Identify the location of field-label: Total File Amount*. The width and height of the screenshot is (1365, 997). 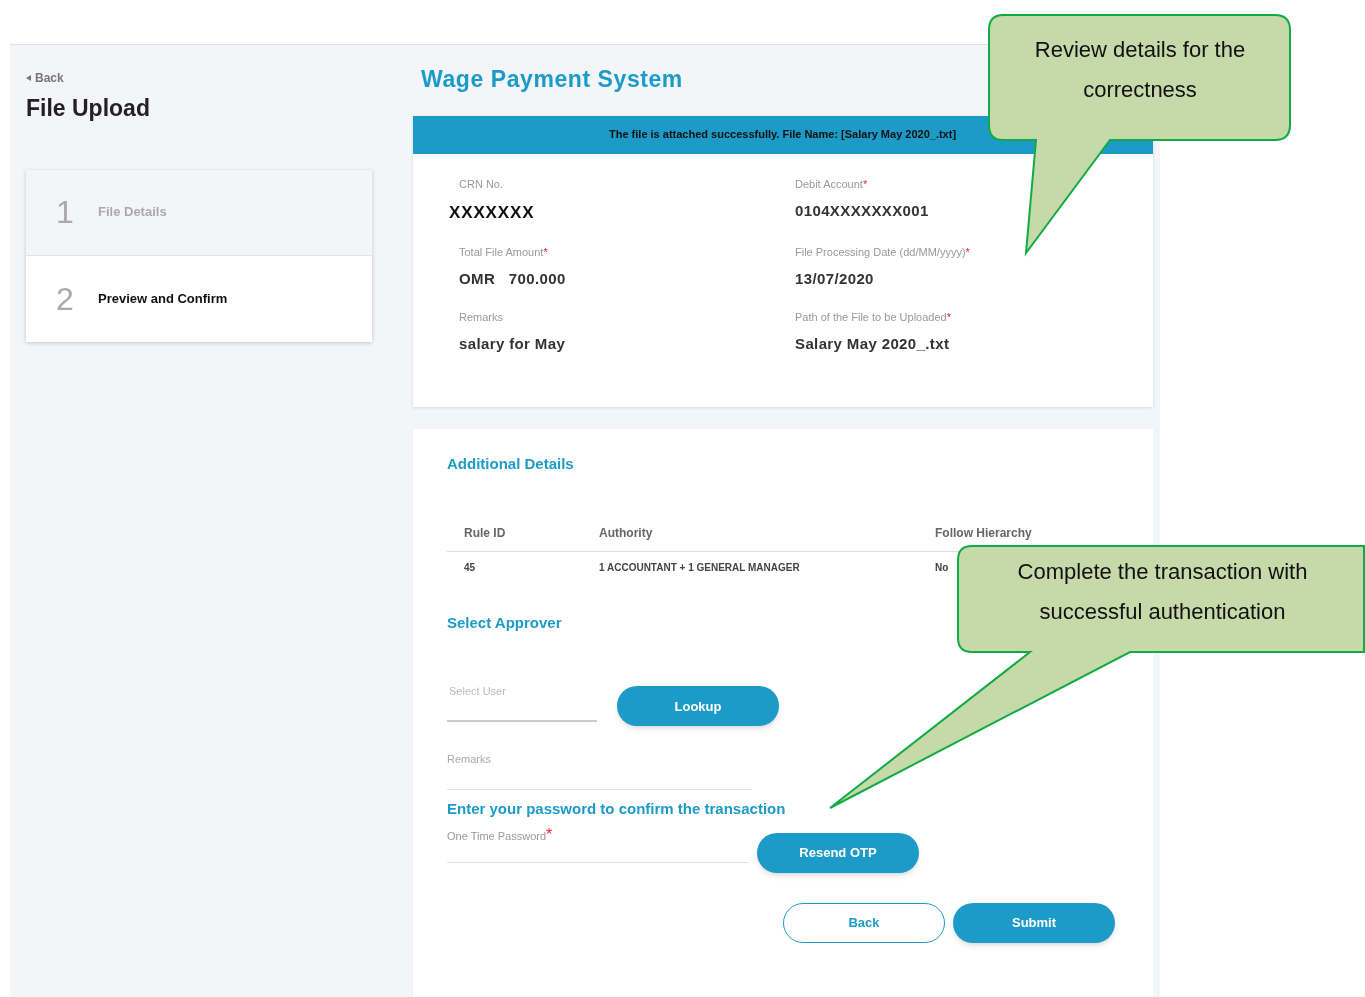
(504, 252).